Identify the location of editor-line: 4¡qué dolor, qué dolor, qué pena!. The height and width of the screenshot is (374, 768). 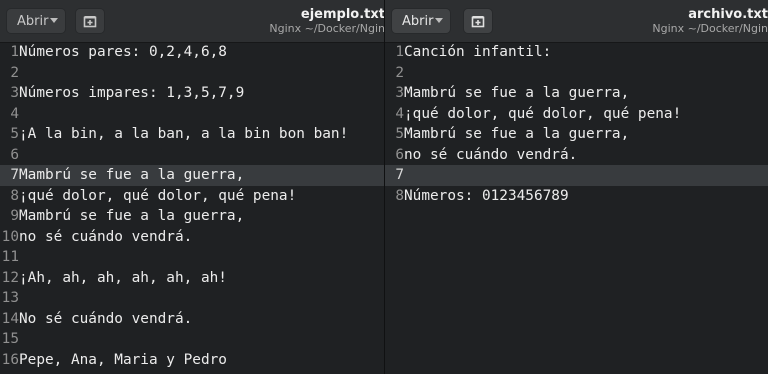
(576, 114).